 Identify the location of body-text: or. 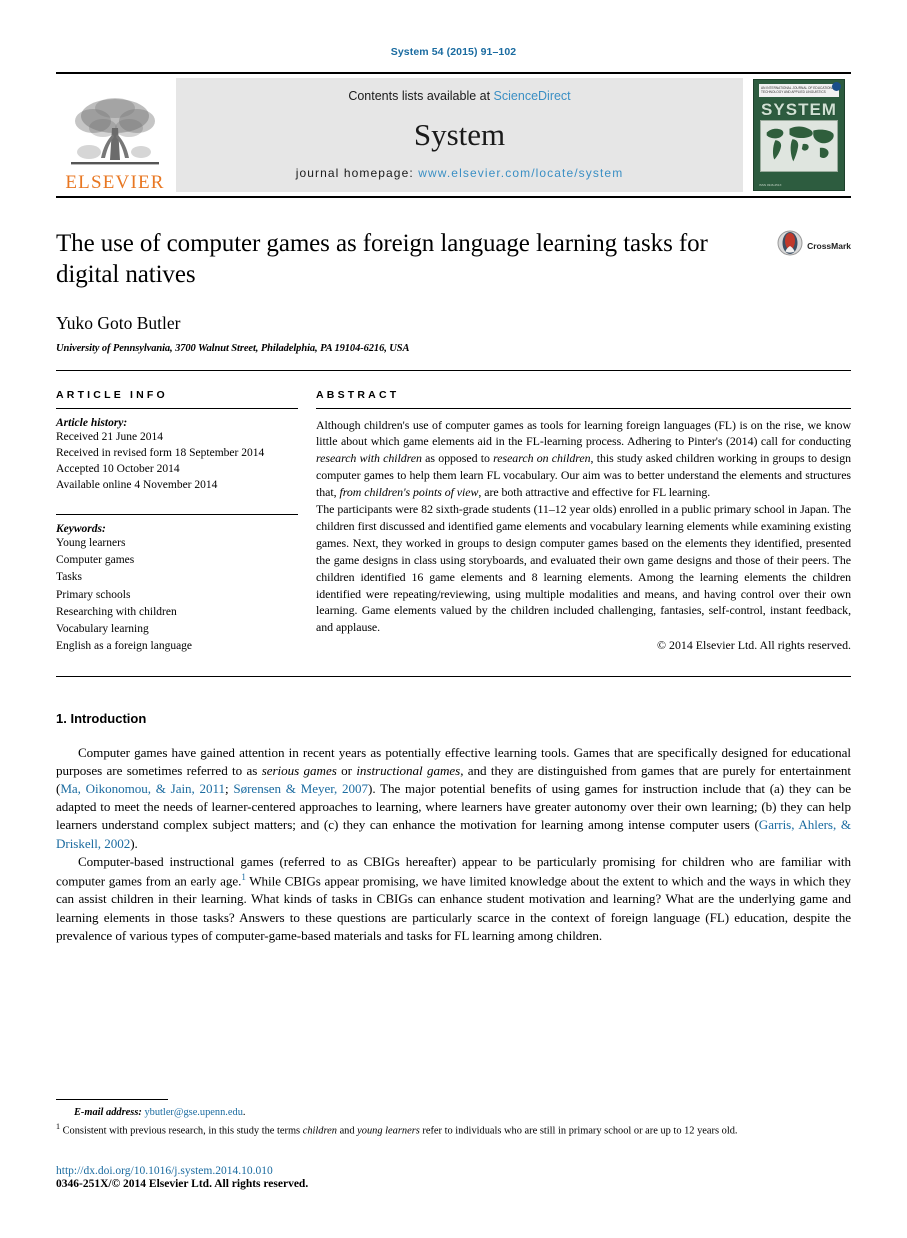
(346, 770).